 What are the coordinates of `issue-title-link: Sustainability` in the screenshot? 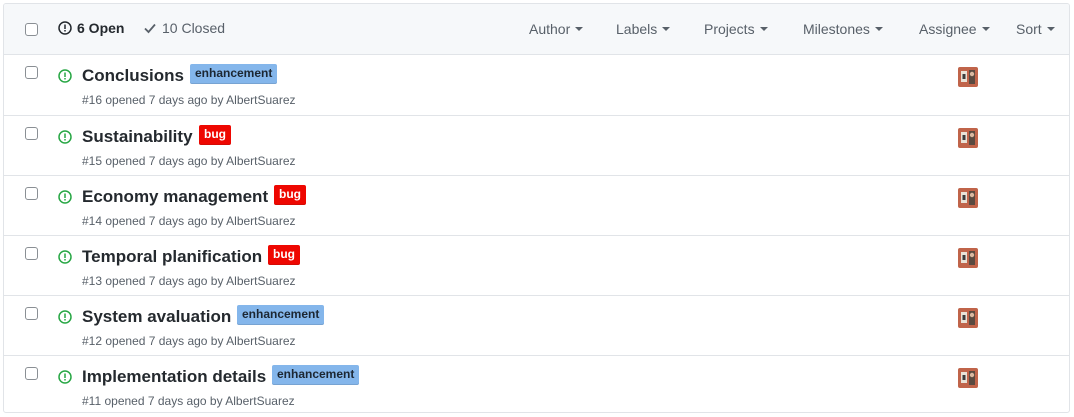 It's located at (137, 137).